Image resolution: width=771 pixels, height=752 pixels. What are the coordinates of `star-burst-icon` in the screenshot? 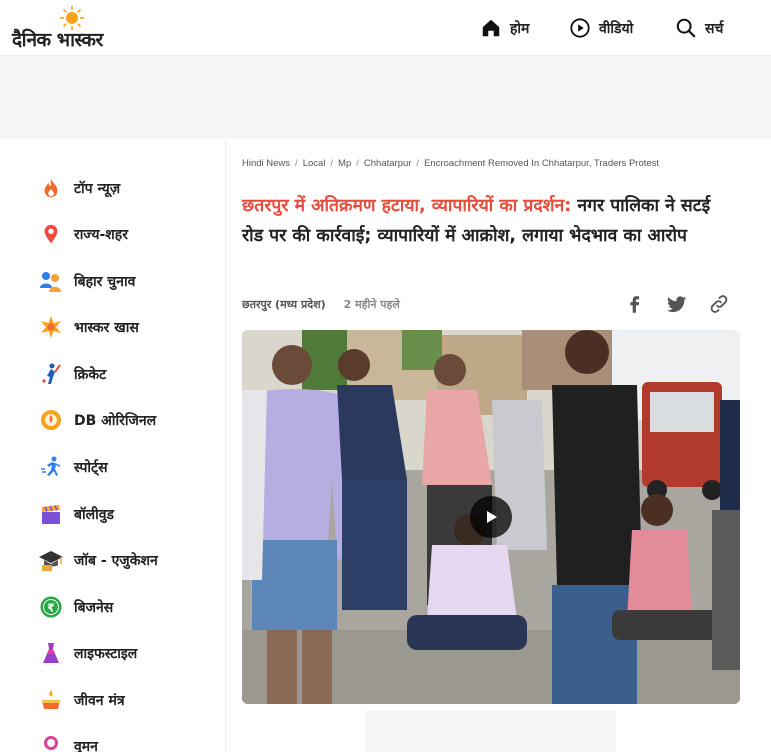 It's located at (51, 327).